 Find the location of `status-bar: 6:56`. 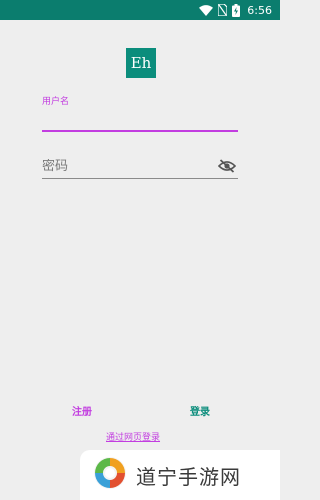

status-bar: 6:56 is located at coordinates (140, 10).